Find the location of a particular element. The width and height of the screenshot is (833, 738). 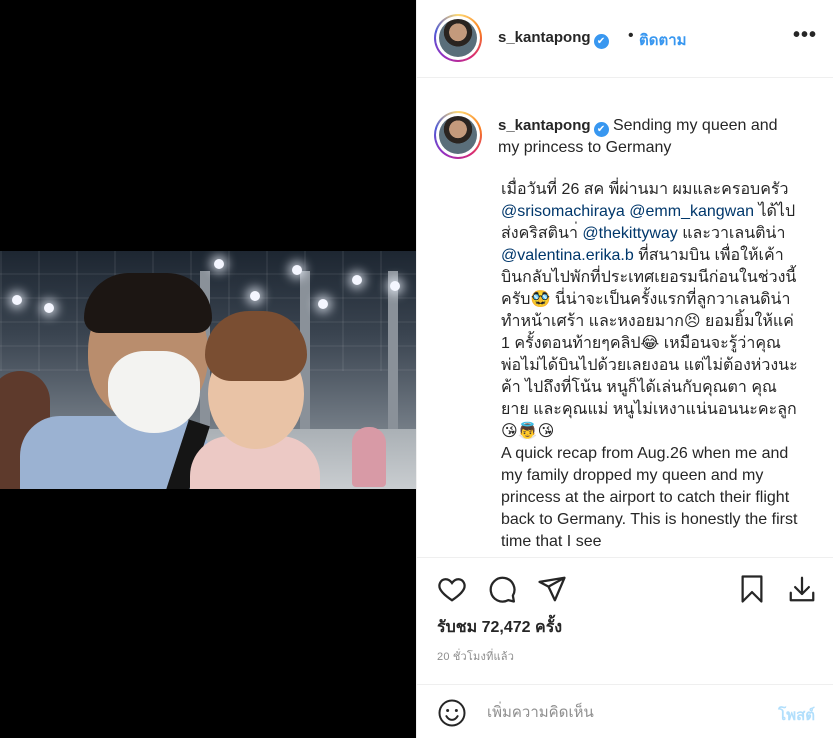

share-icon is located at coordinates (552, 589).